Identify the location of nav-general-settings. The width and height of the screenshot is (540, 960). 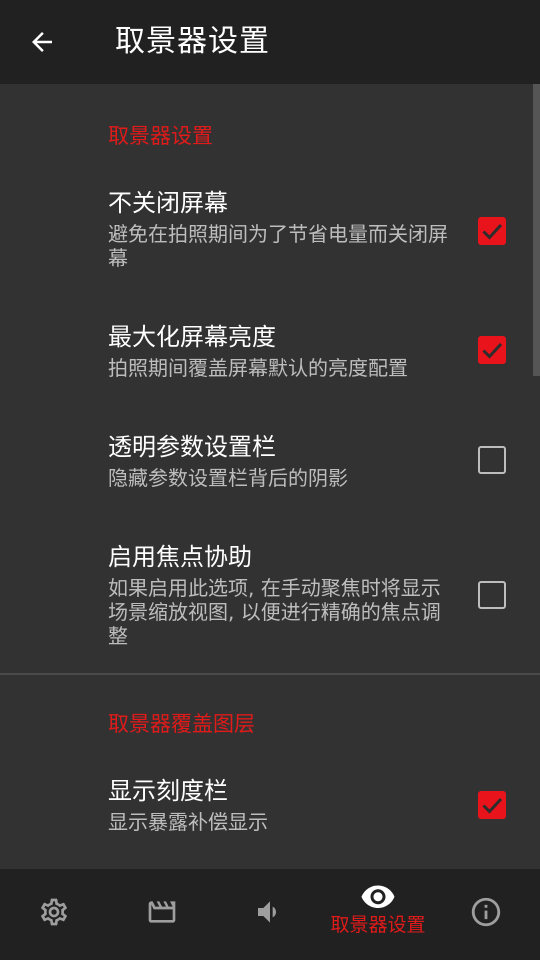
(54, 914).